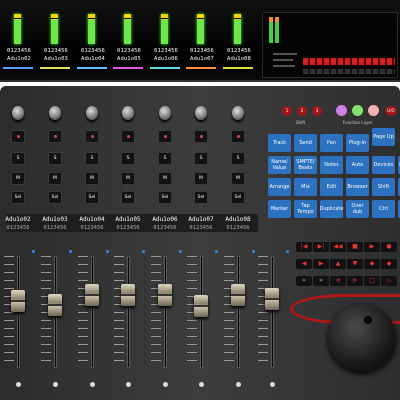 Image resolution: width=400 pixels, height=400 pixels. What do you see at coordinates (362, 338) in the screenshot?
I see `jog-wheel` at bounding box center [362, 338].